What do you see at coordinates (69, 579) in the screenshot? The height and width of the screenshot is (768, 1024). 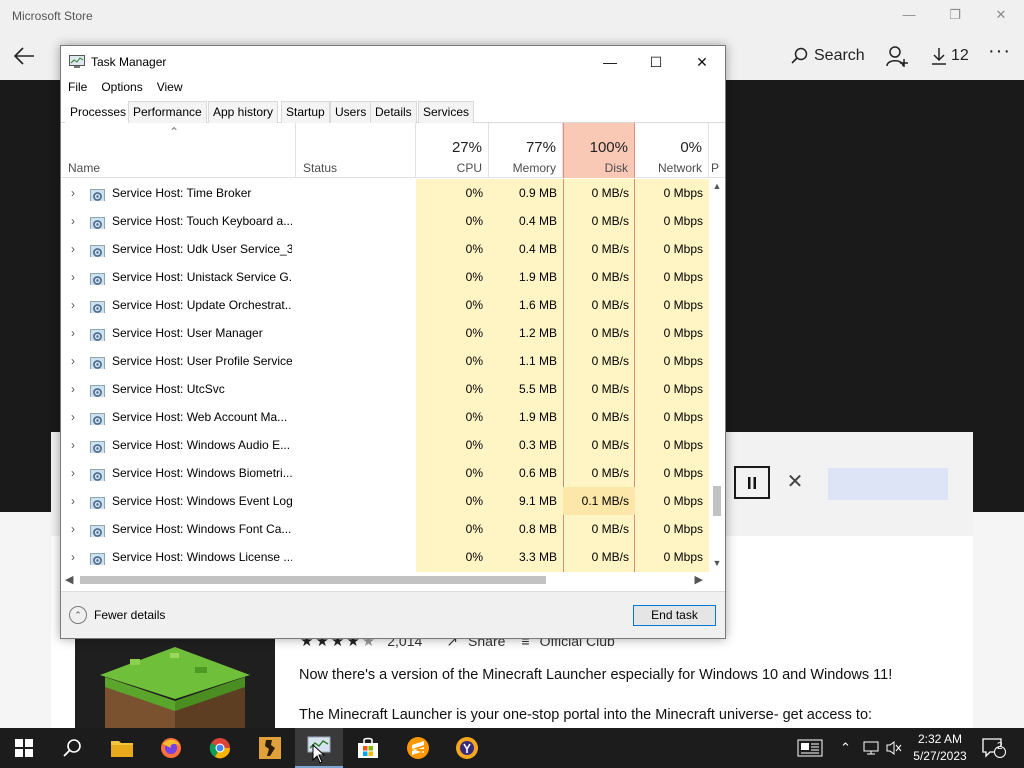 I see `scroll-left-icon: ◀` at bounding box center [69, 579].